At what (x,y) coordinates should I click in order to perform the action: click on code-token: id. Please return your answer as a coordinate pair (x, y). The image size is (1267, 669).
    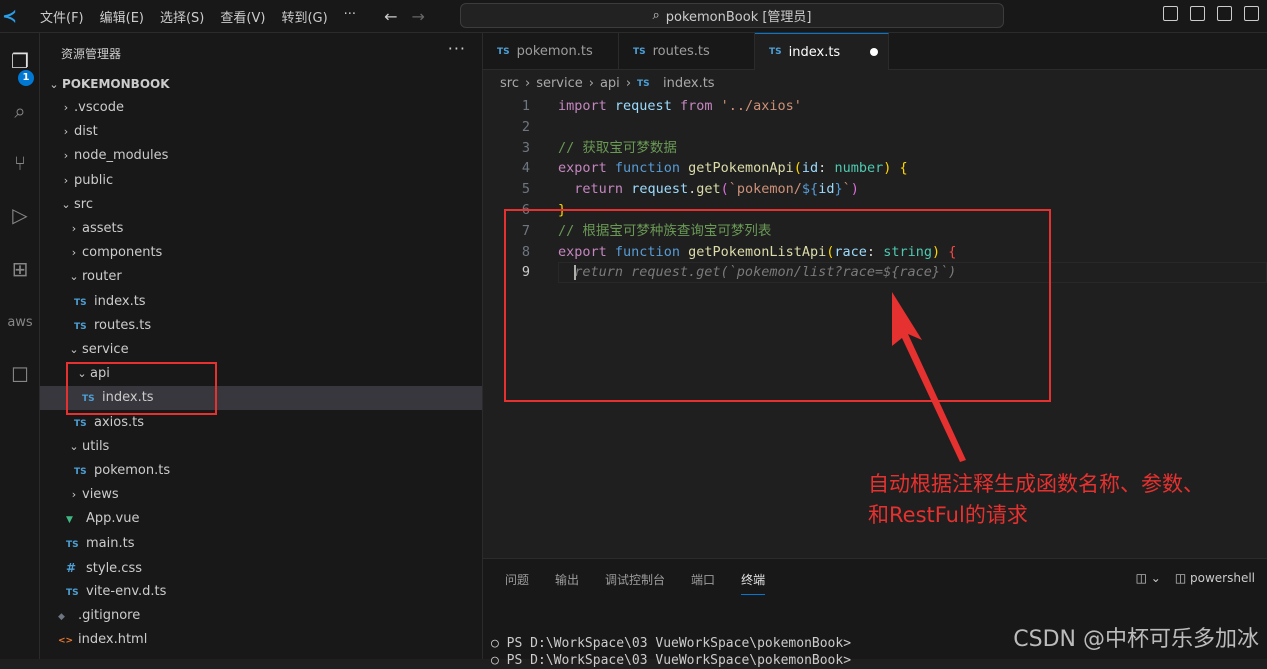
    Looking at the image, I should click on (810, 168).